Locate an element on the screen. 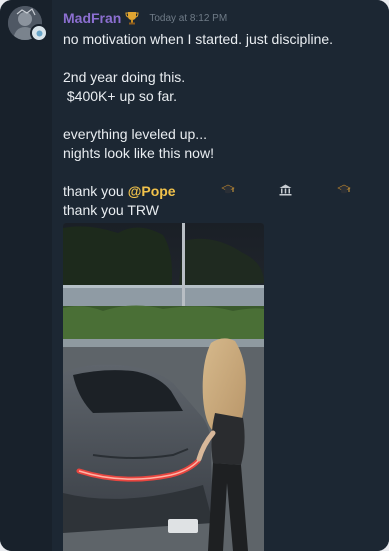 This screenshot has height=551, width=389. message-header: MadFran Today at 8:12 PM is located at coordinates (145, 18).